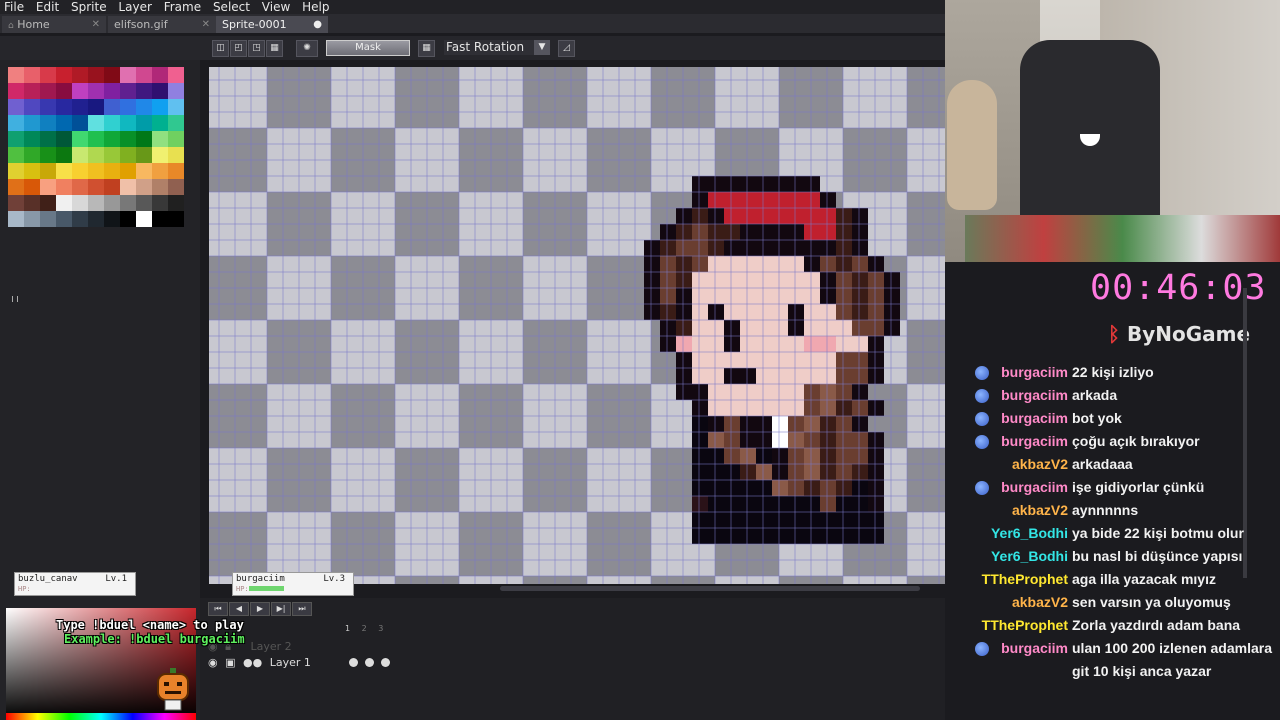  I want to click on tab-sprite: Sprite-0001 ●, so click(272, 24).